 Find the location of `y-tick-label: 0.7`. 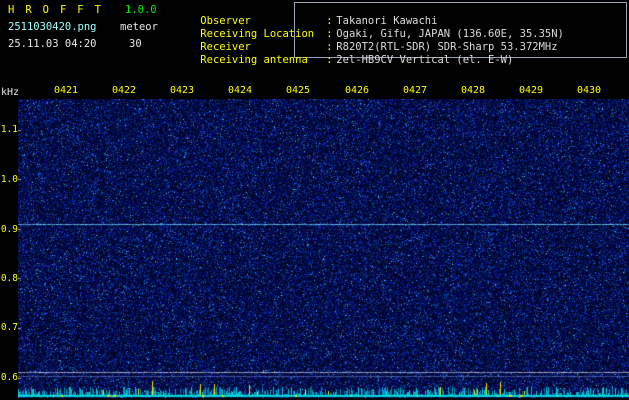

y-tick-label: 0.7 is located at coordinates (9, 327).